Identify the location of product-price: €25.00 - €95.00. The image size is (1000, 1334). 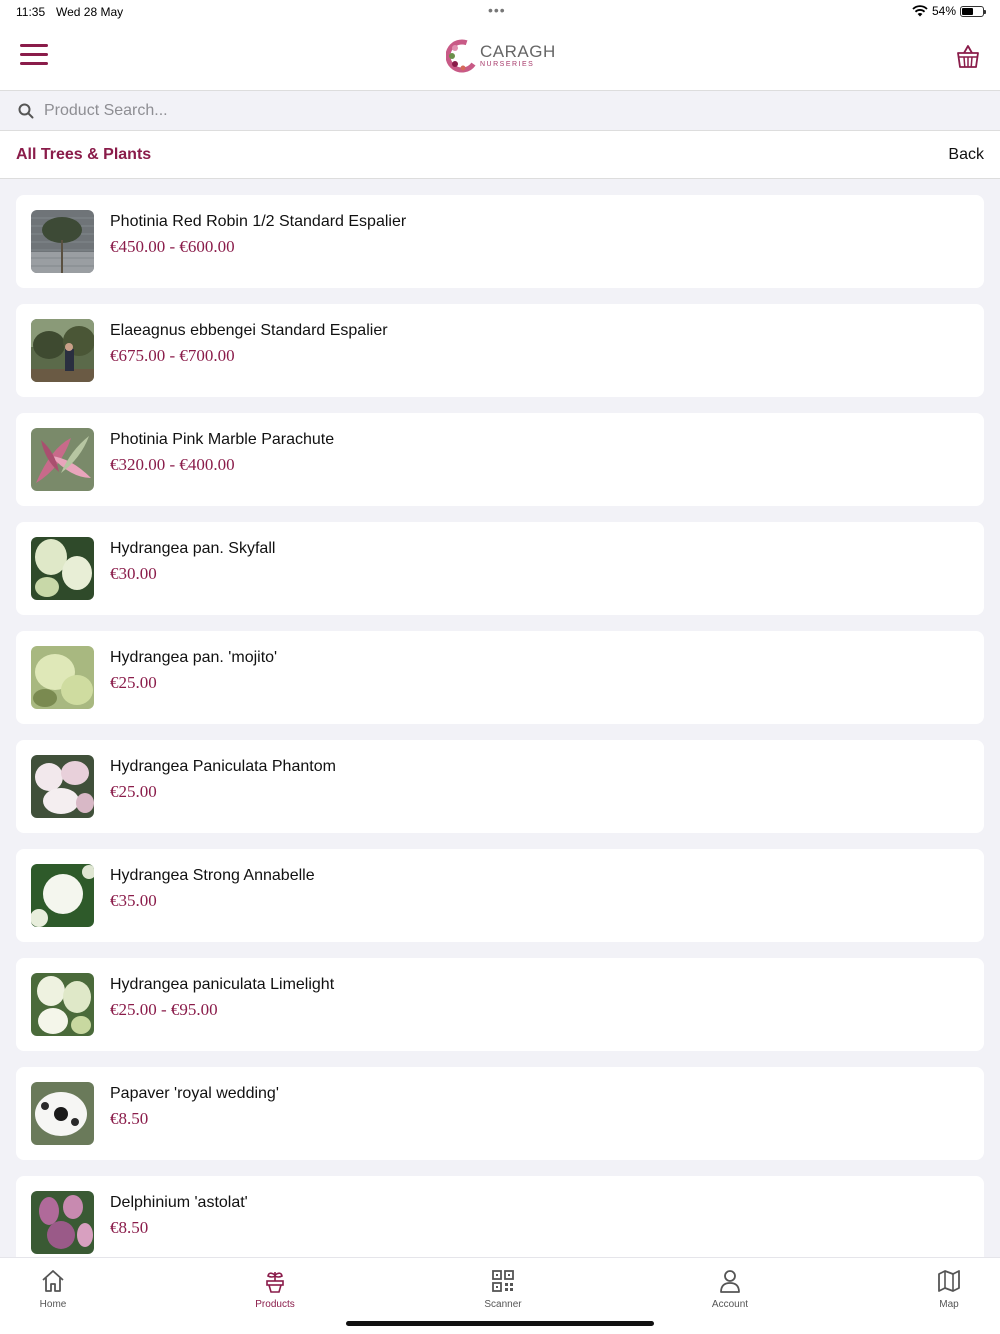
(164, 1009).